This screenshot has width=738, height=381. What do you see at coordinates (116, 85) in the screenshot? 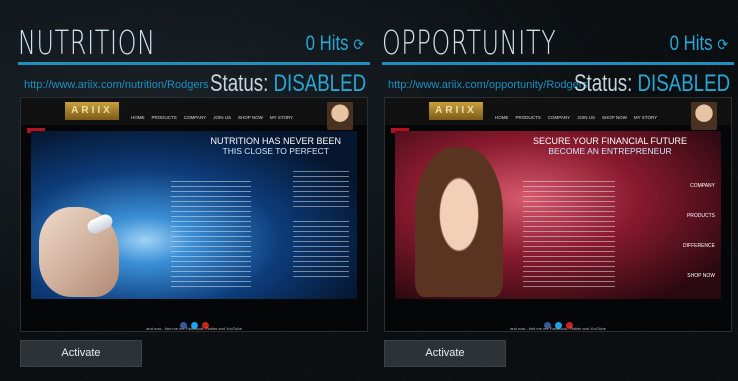
I see `site-url: http://www.ariix.com/nutrition/Rodgers` at bounding box center [116, 85].